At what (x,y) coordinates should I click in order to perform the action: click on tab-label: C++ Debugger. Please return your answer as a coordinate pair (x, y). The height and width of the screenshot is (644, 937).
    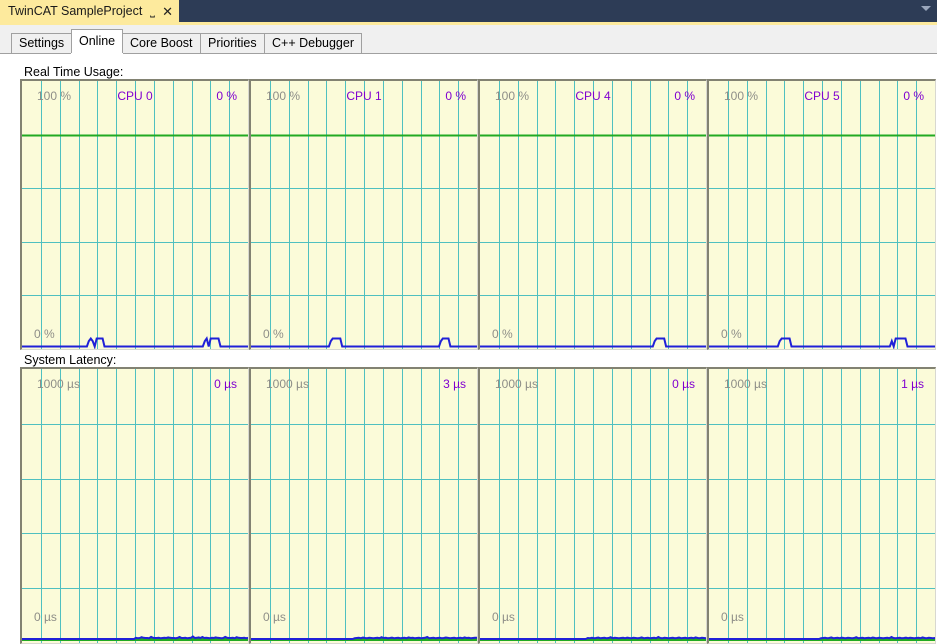
    Looking at the image, I should click on (313, 43).